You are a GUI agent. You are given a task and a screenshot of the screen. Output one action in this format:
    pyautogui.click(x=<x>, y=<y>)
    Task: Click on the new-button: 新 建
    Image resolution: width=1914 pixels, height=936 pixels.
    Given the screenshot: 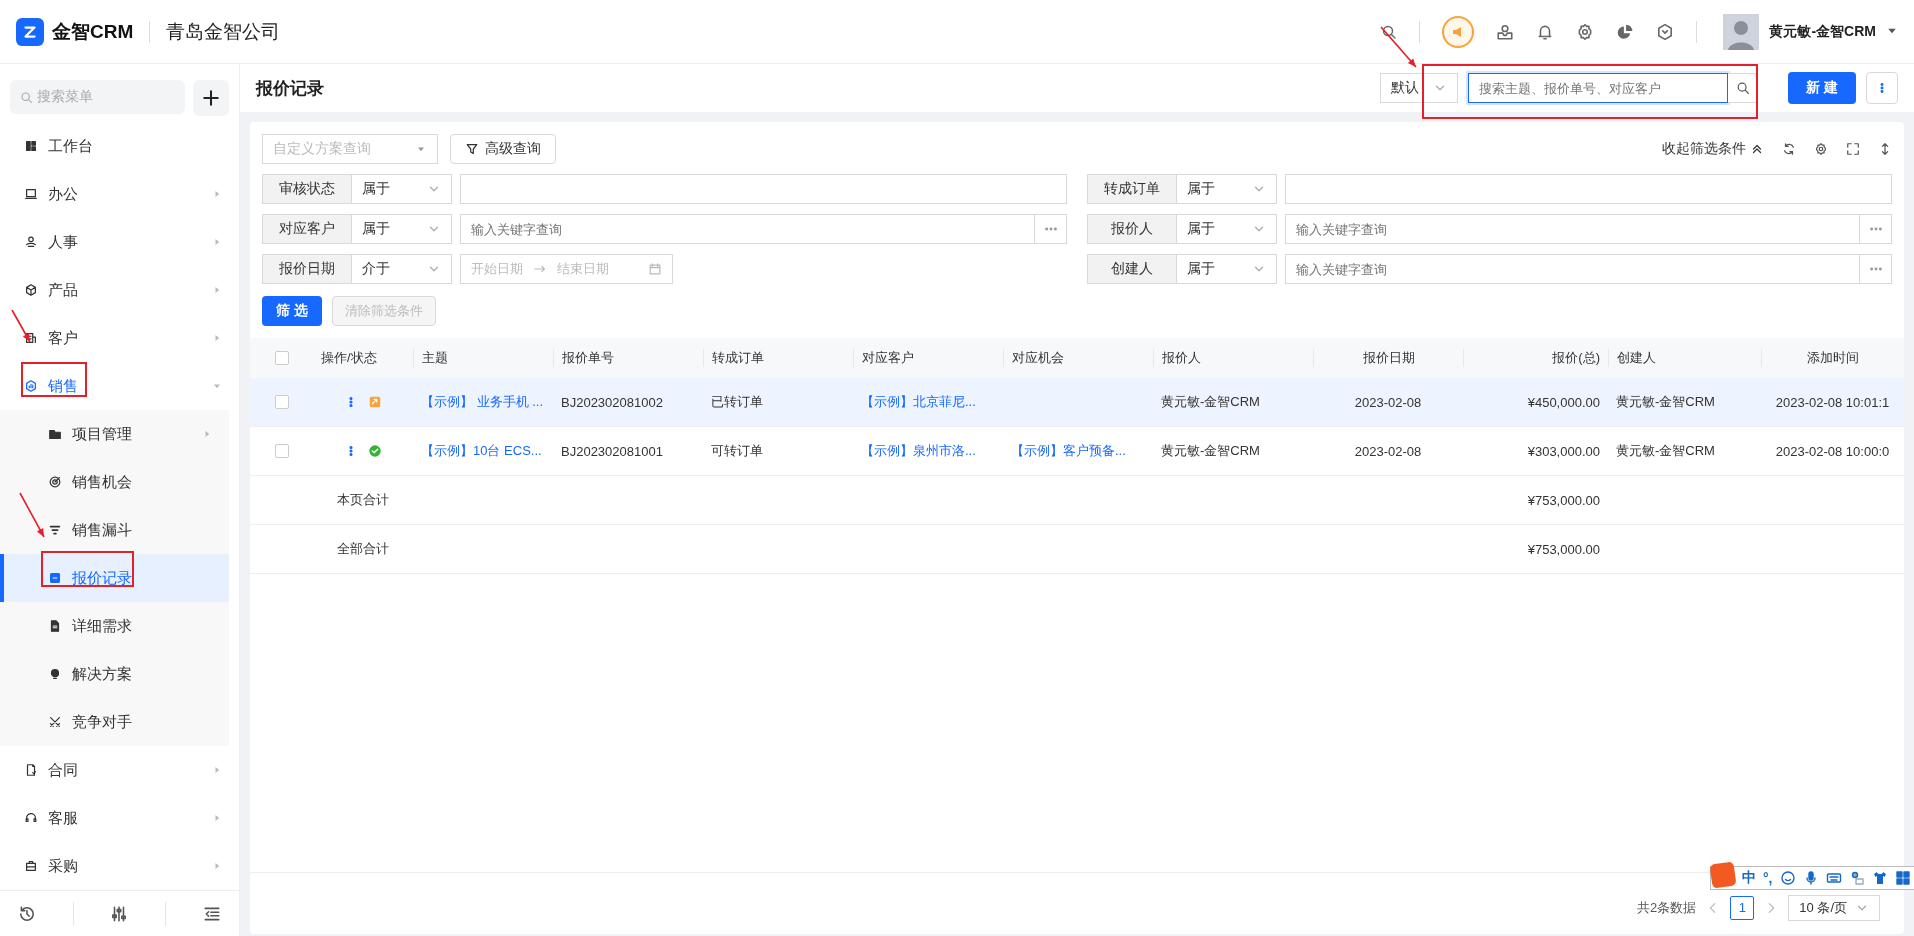 What is the action you would take?
    pyautogui.click(x=1822, y=88)
    